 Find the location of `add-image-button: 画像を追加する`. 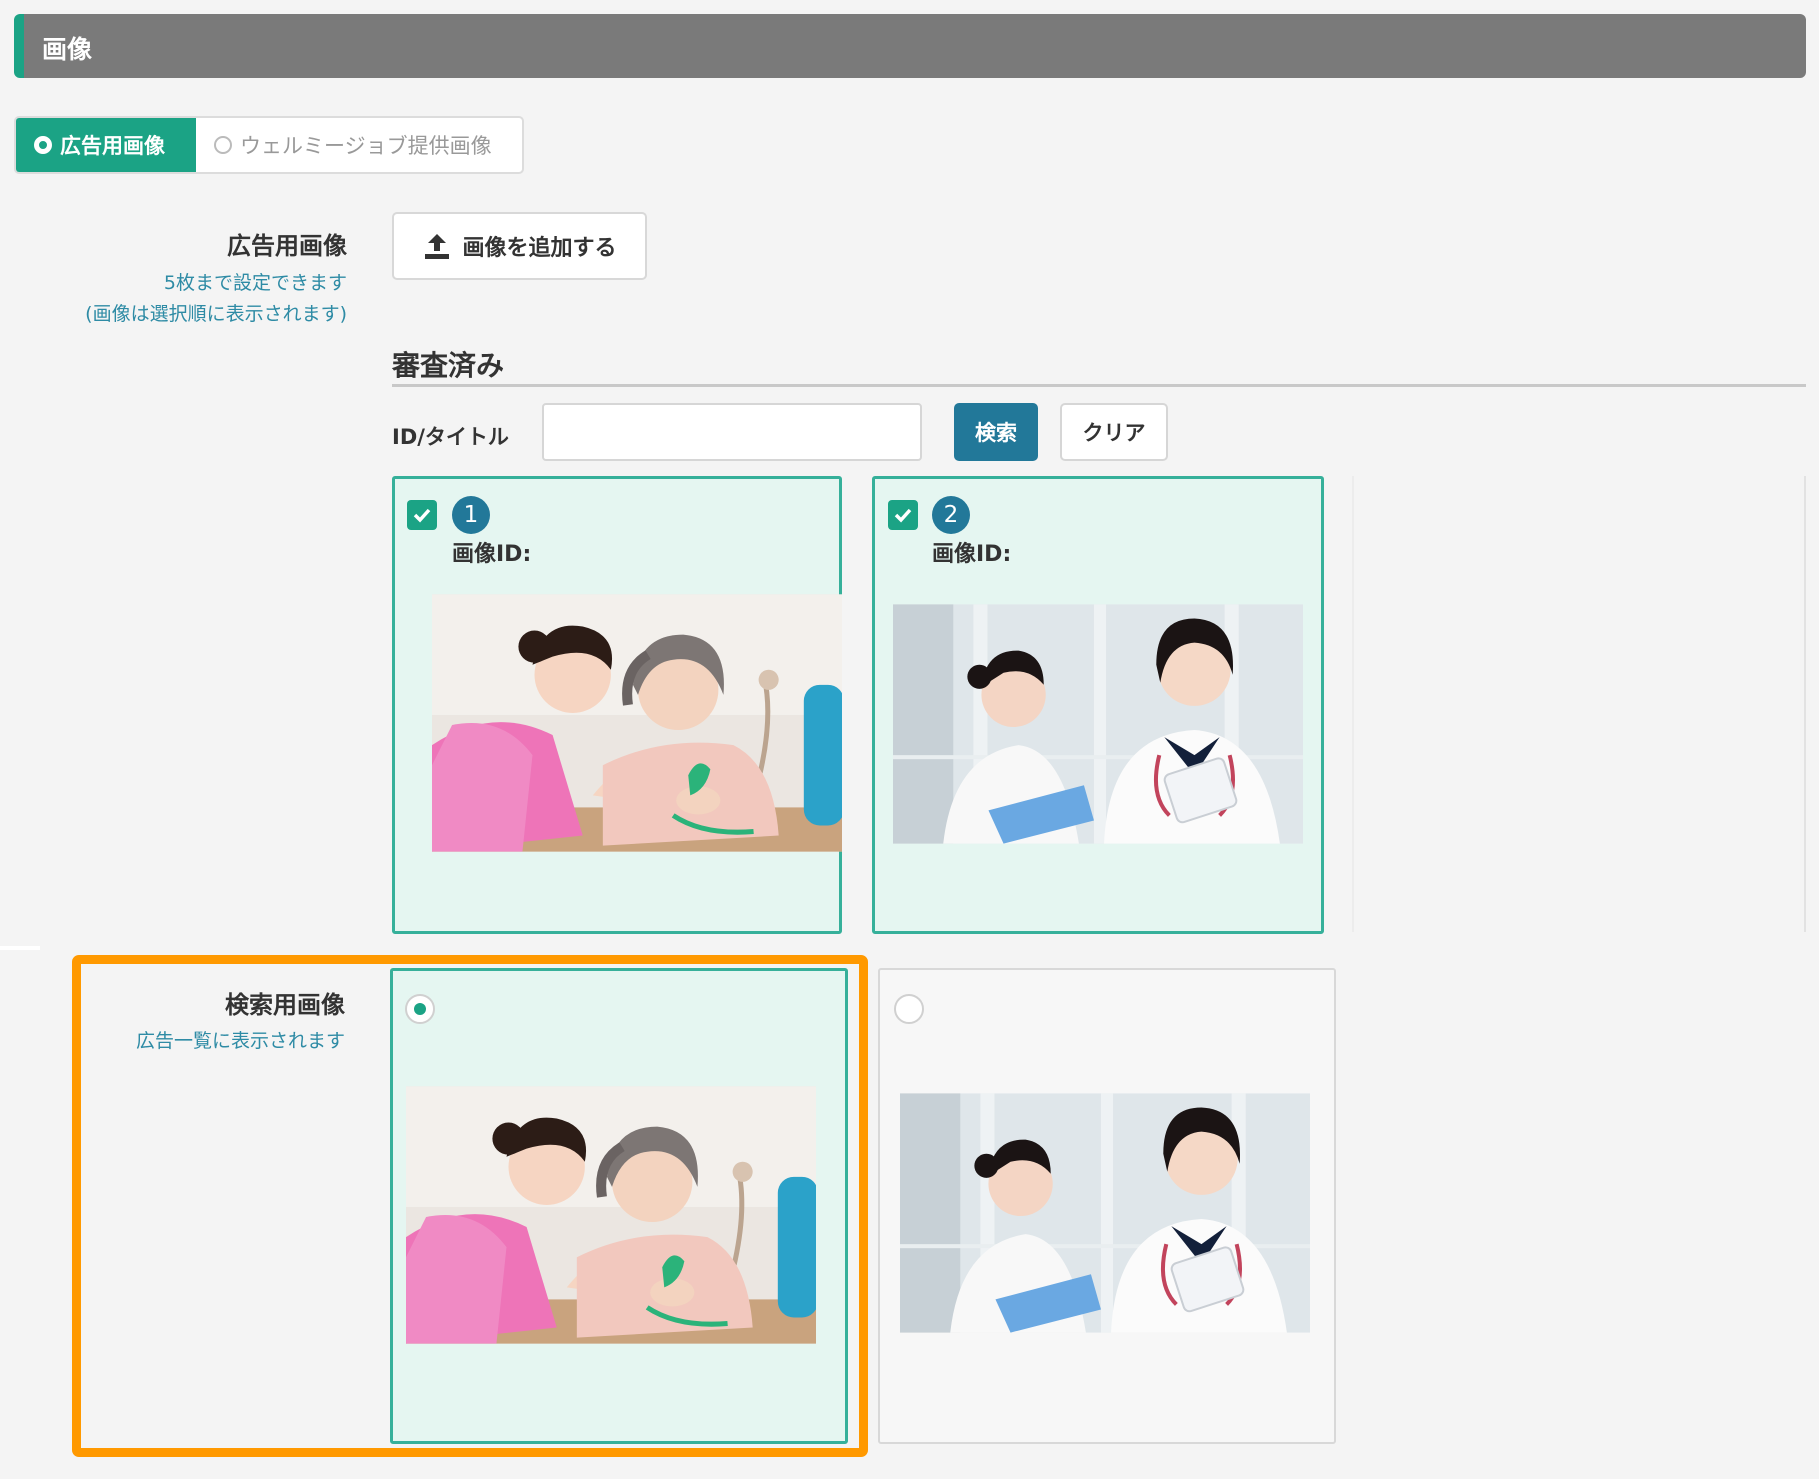

add-image-button: 画像を追加する is located at coordinates (519, 246).